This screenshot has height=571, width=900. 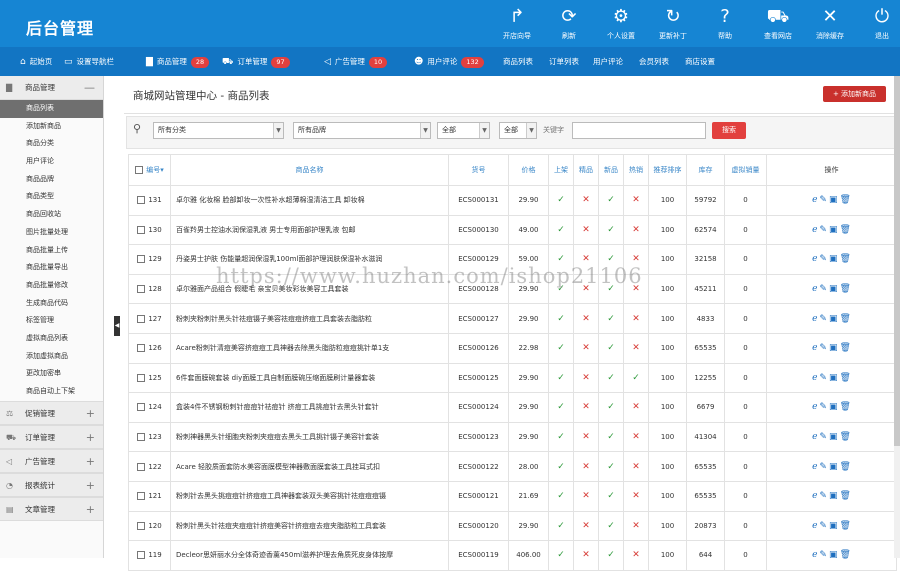 I want to click on column-header-10: 虚拟销量, so click(x=745, y=170).